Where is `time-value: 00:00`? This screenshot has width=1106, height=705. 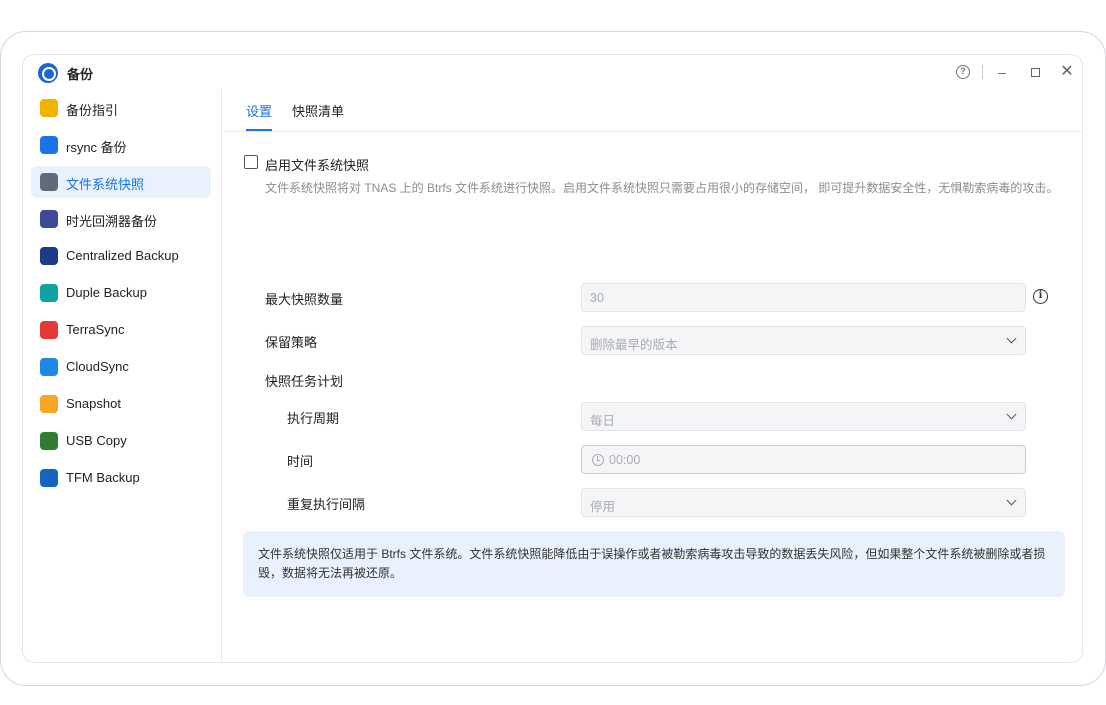
time-value: 00:00 is located at coordinates (625, 460).